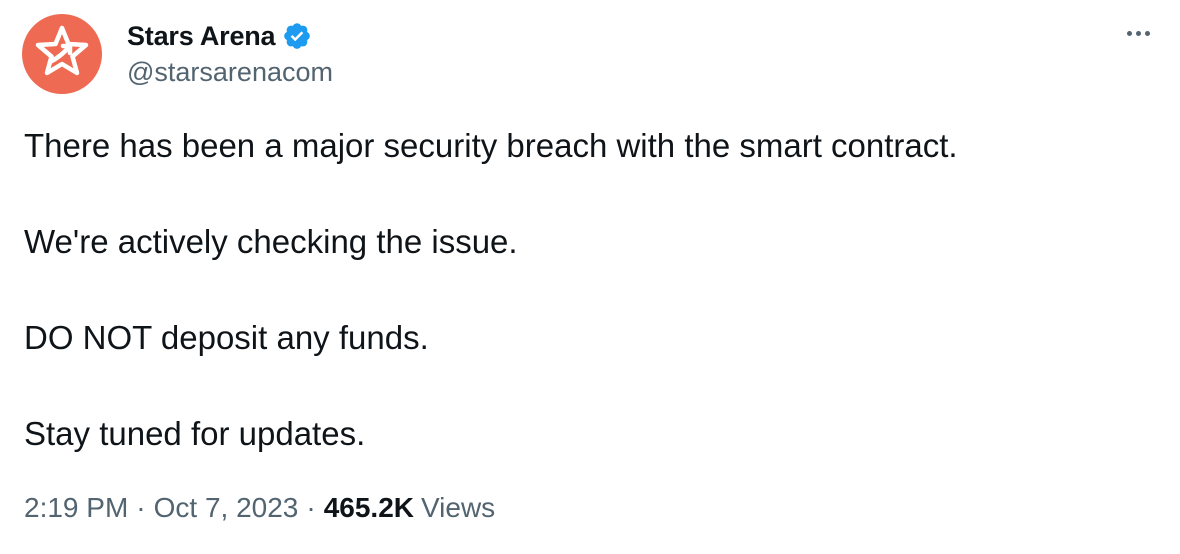  I want to click on tweet-metadata: 2:19 PM · Oct 7, 2023 · 465.2K Views, so click(259, 508).